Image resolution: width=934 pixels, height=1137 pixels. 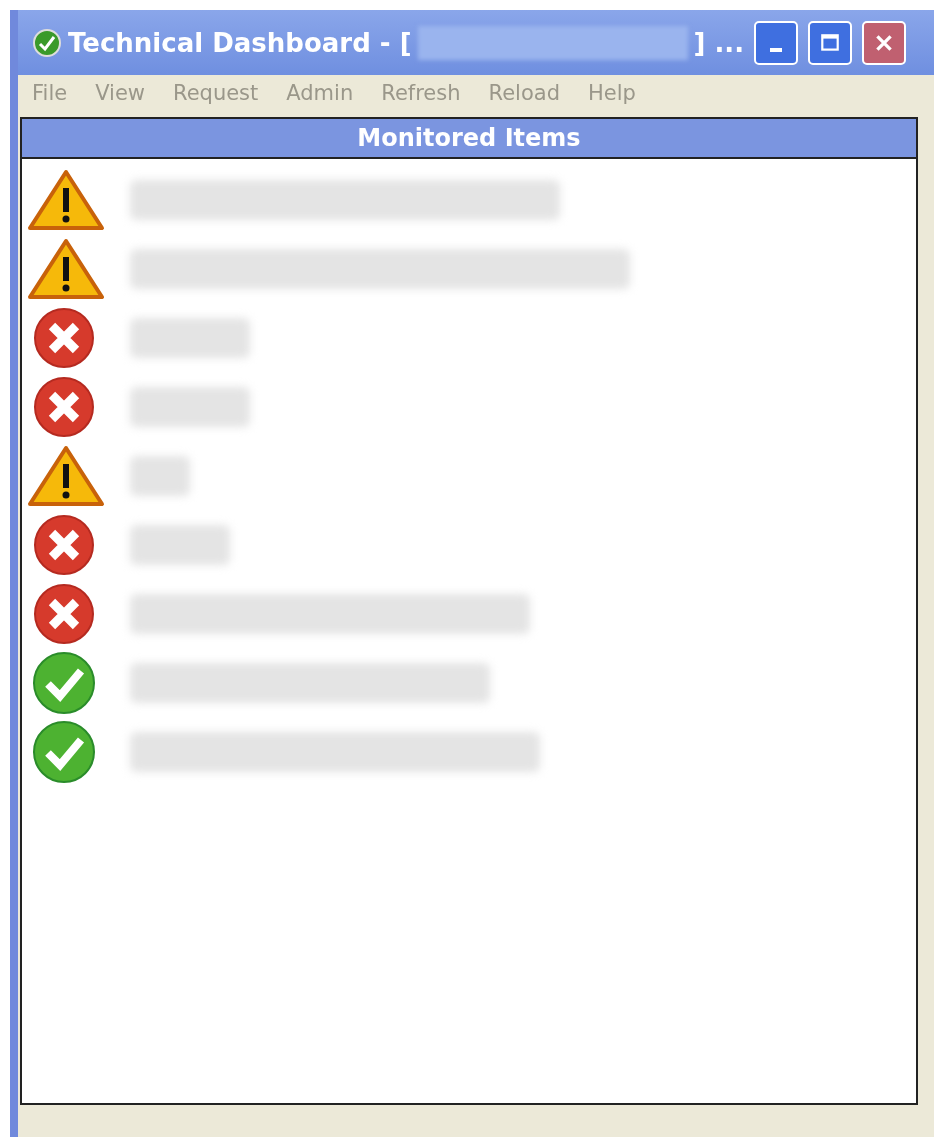 What do you see at coordinates (469, 139) in the screenshot?
I see `panel-title: Monitored Items` at bounding box center [469, 139].